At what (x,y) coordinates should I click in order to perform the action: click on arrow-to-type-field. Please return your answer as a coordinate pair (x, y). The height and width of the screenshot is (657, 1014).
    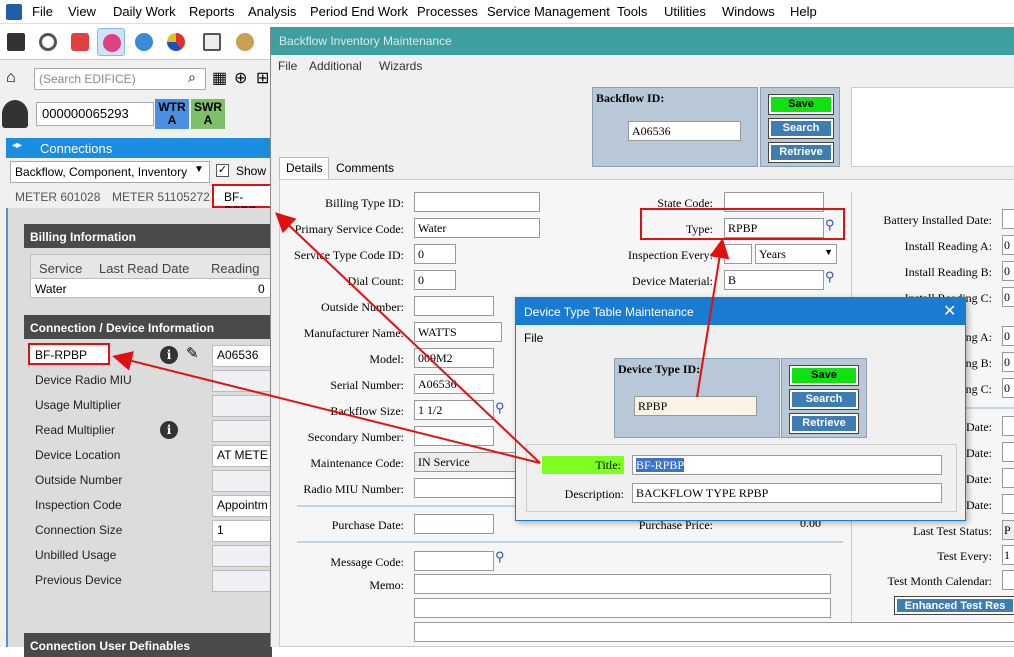
    Looking at the image, I should click on (713, 318).